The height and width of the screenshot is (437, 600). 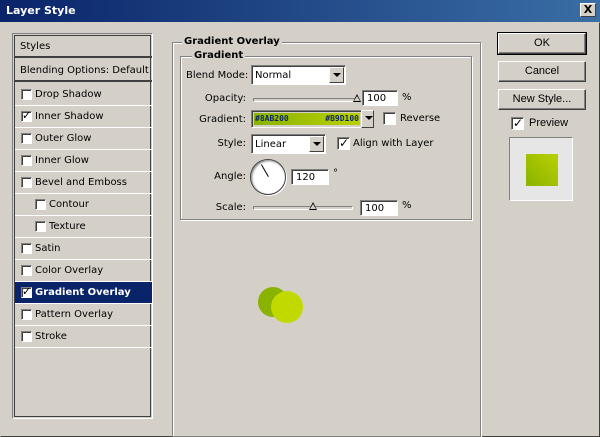 What do you see at coordinates (225, 98) in the screenshot?
I see `opacity-label: Opacity:` at bounding box center [225, 98].